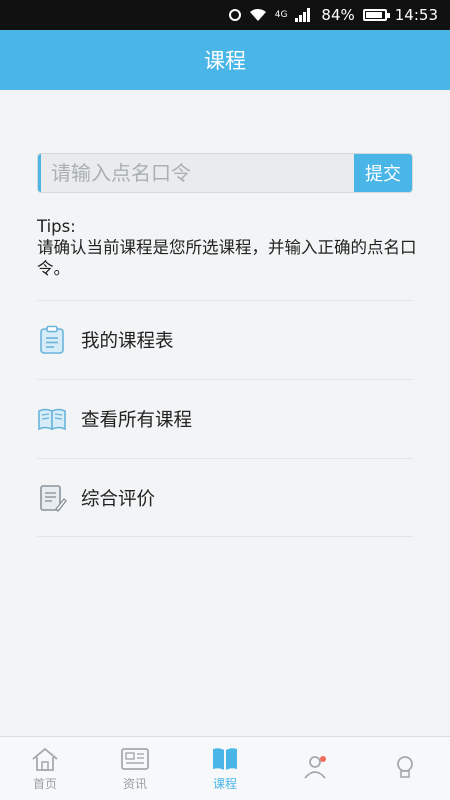  I want to click on menu-item-label: 查看所有课程, so click(137, 420).